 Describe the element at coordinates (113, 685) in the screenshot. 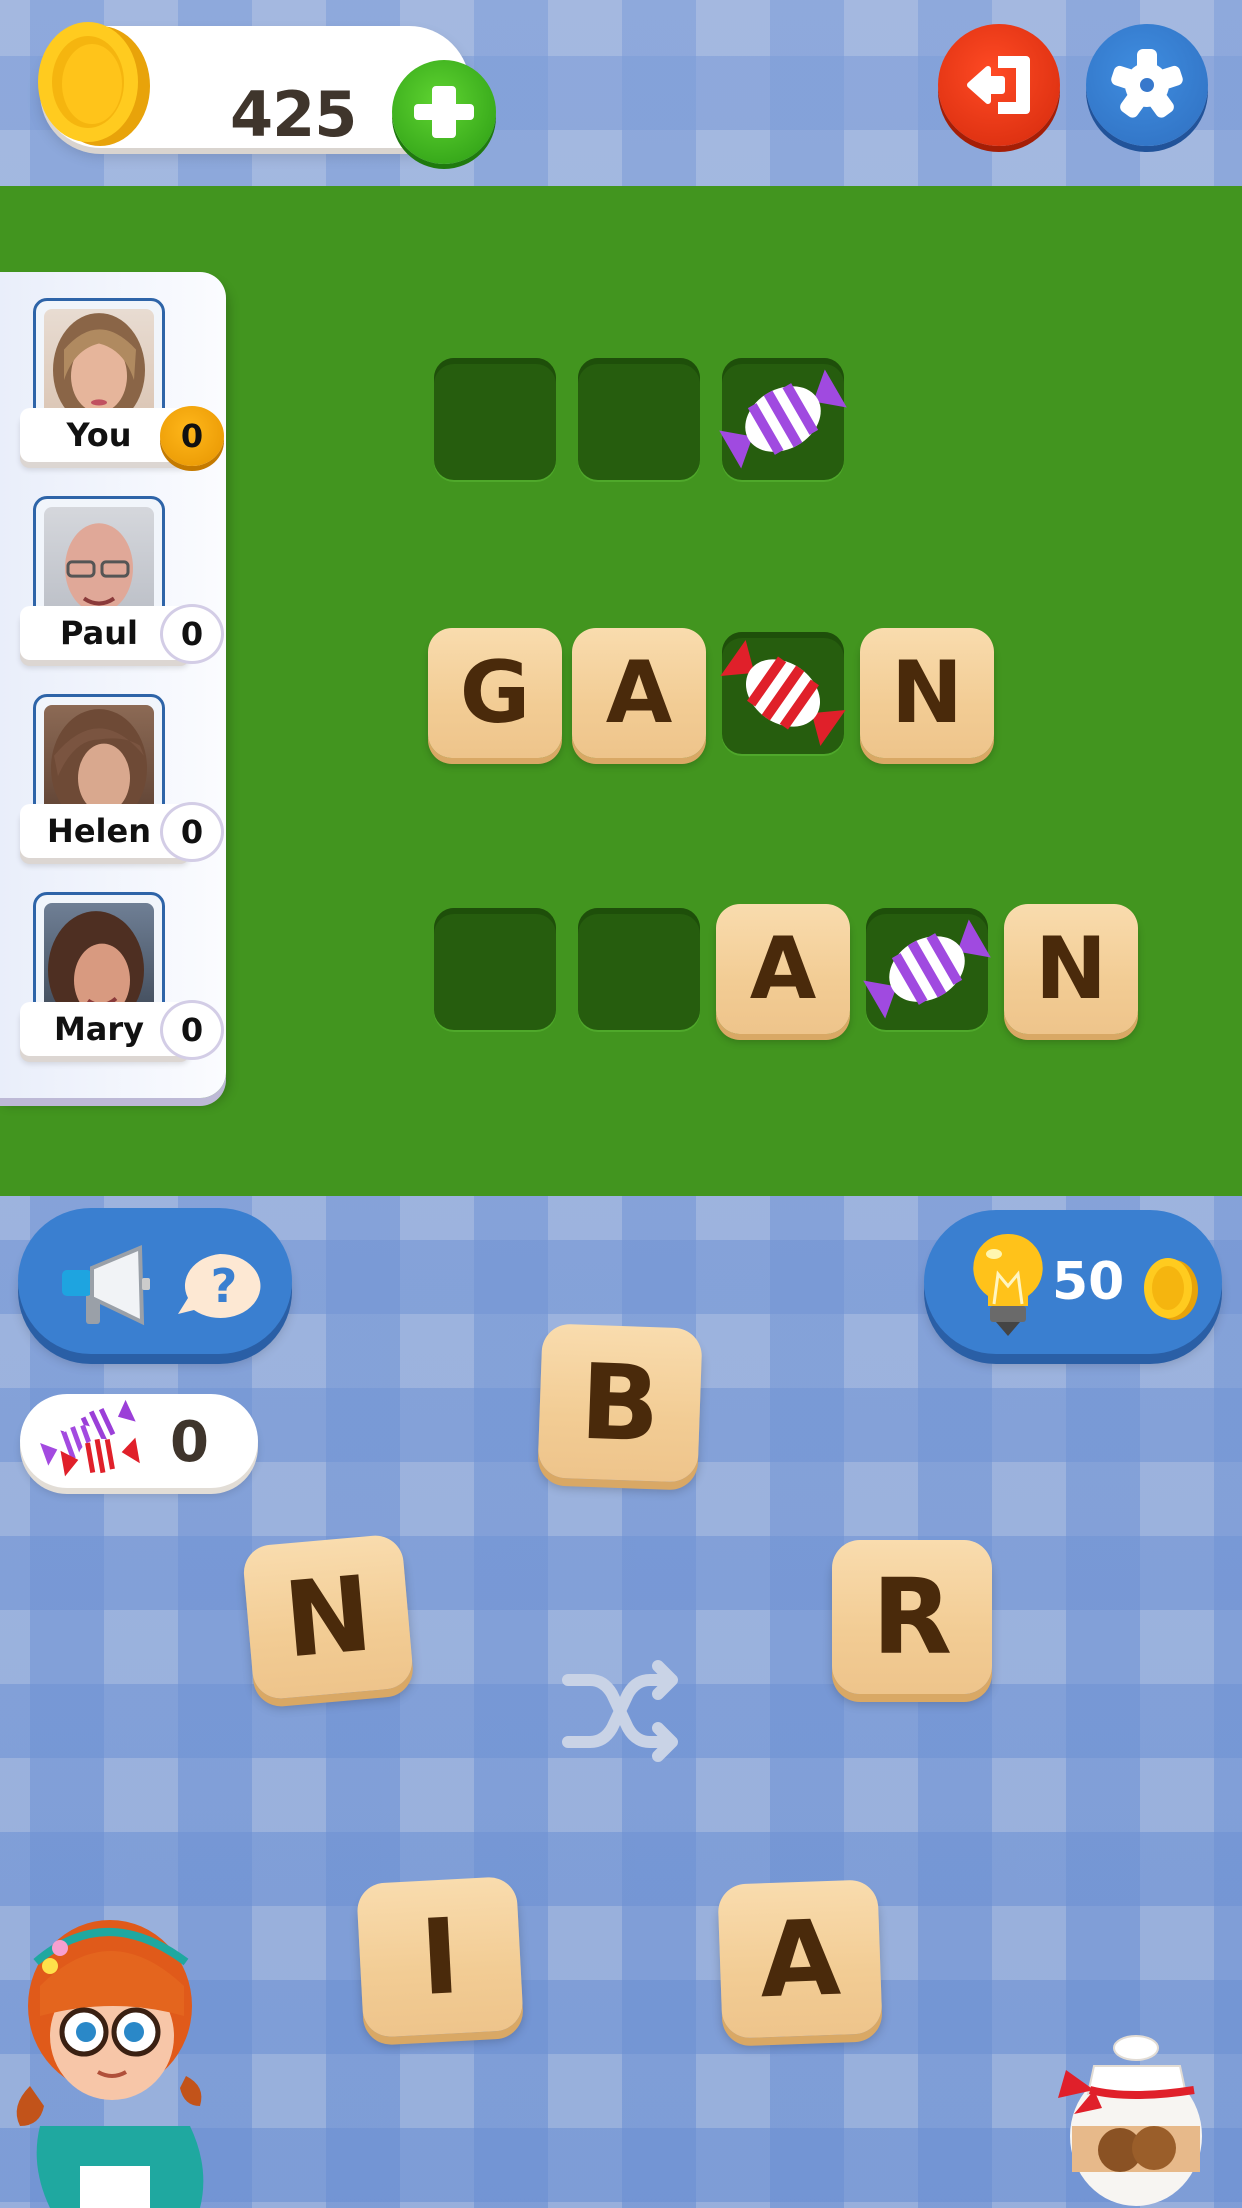

I see `players-panel: You 0 Paul 0 Helen 0 Mary 0` at that location.